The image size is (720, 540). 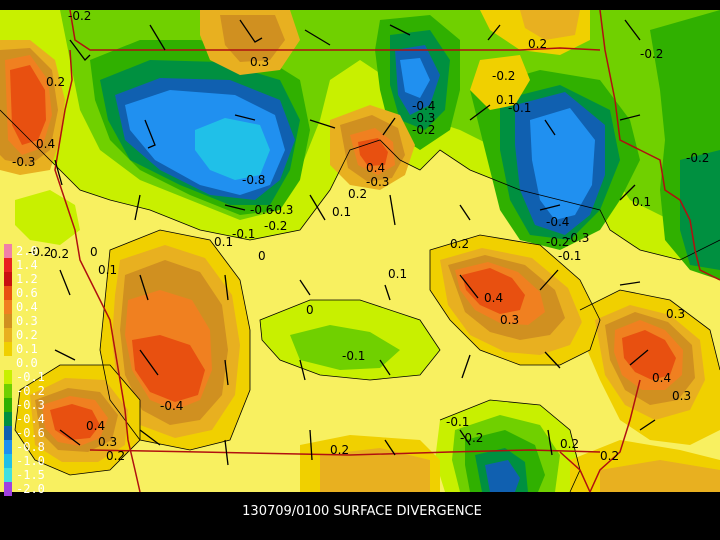 I want to click on legend-label: -0.3, so click(x=30, y=405).